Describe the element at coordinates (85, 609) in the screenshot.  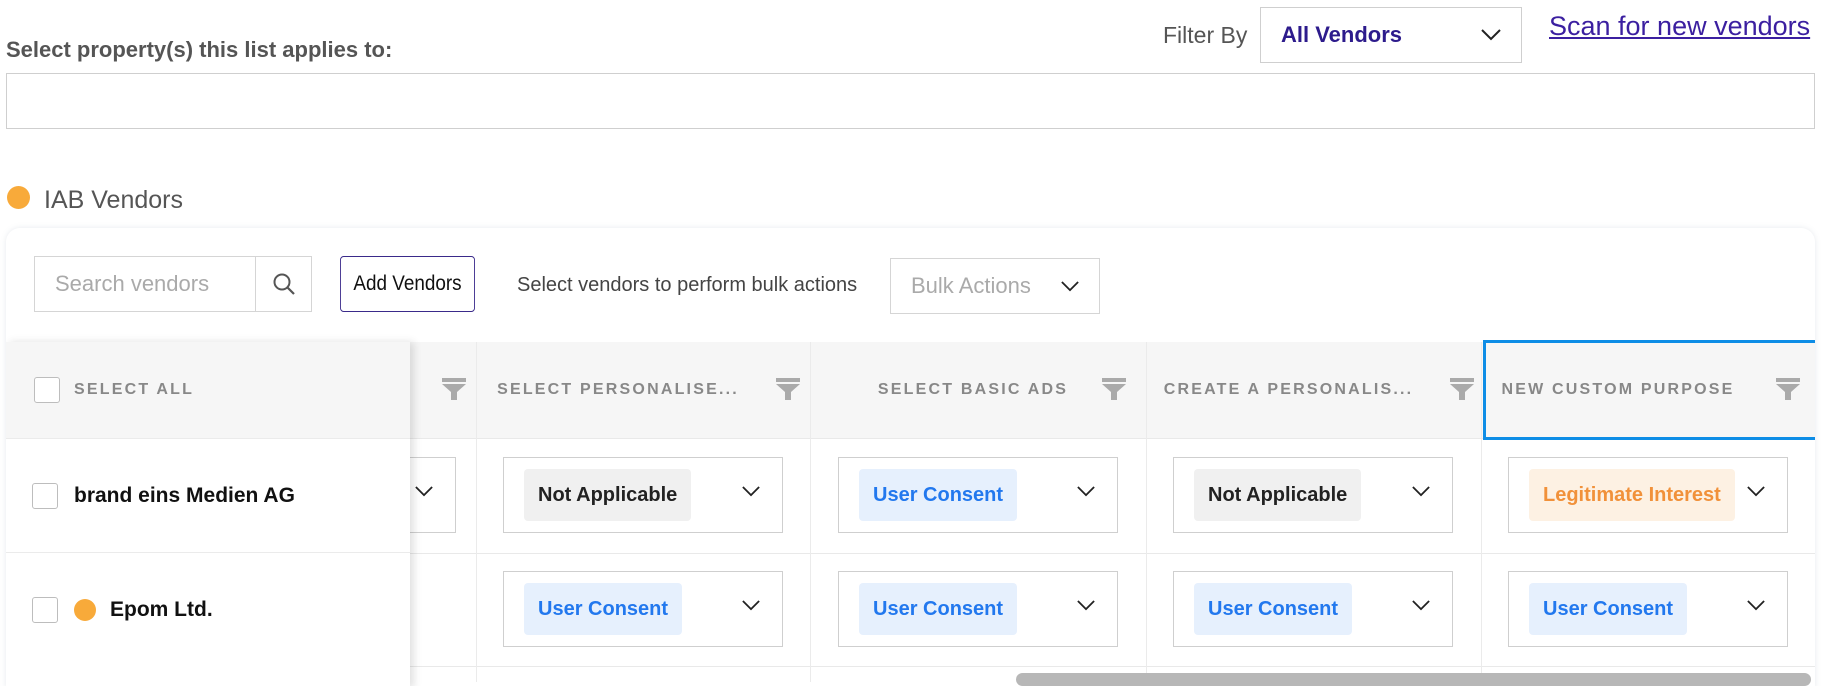
I see `iab-vendor-dot` at that location.